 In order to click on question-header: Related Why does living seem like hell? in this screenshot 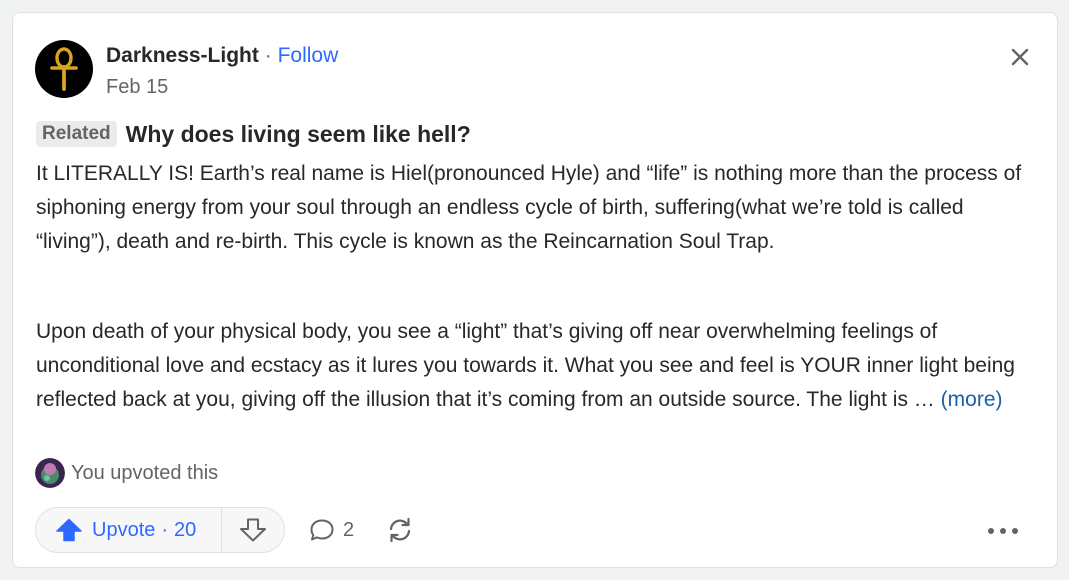, I will do `click(253, 134)`.